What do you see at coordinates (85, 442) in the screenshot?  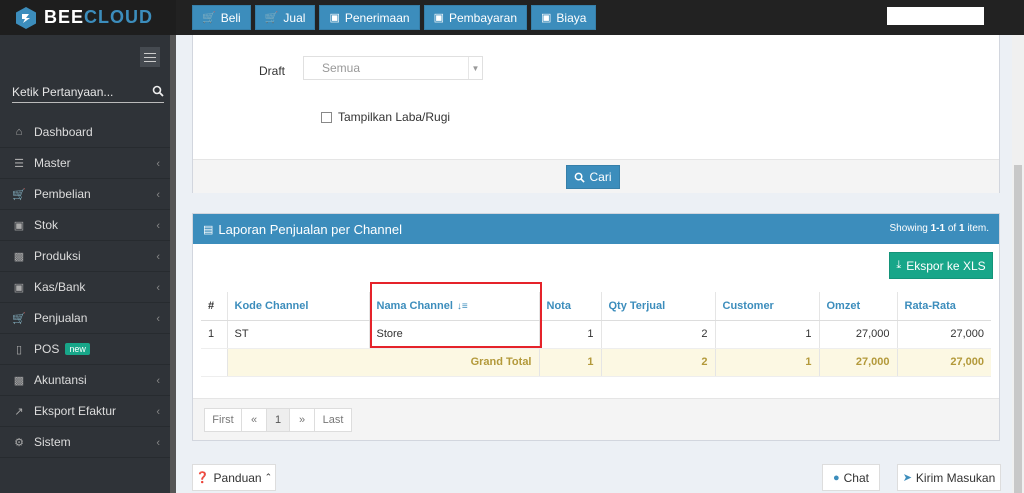 I see `sidebar-item-sistem: ⚙ Sistem ‹` at bounding box center [85, 442].